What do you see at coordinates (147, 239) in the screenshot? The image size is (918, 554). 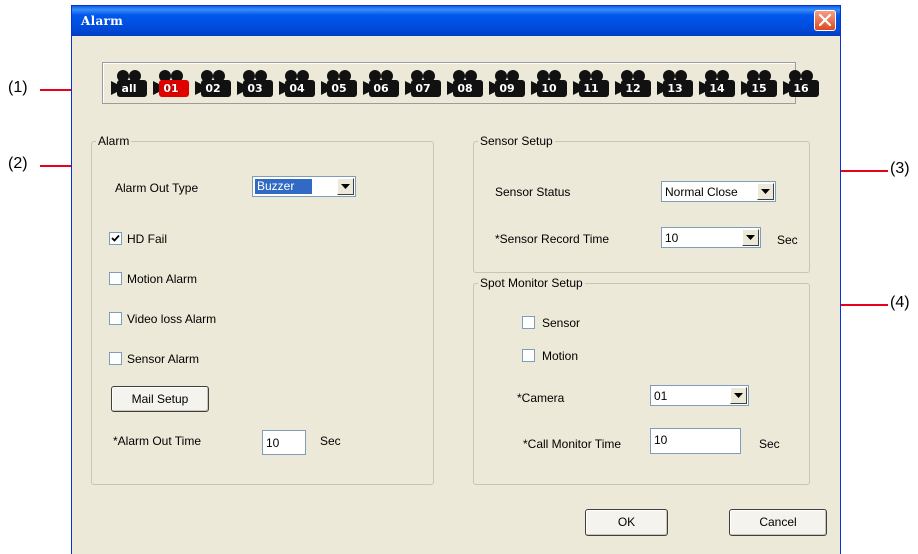 I see `hd-fail-label: HD Fail` at bounding box center [147, 239].